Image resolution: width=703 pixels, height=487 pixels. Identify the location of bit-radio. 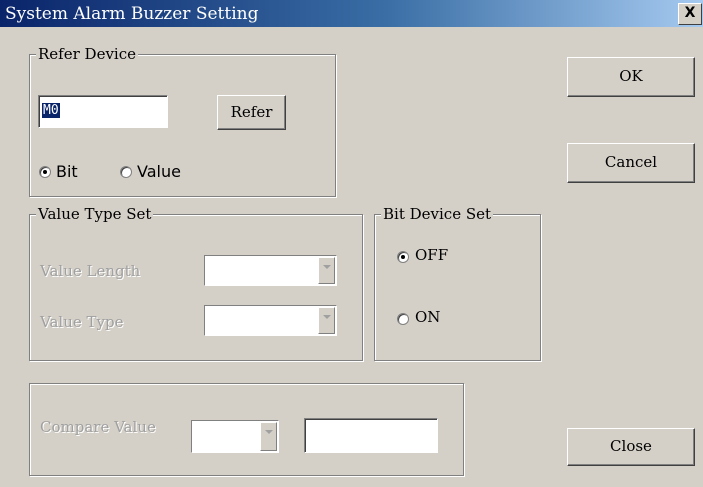
(45, 172).